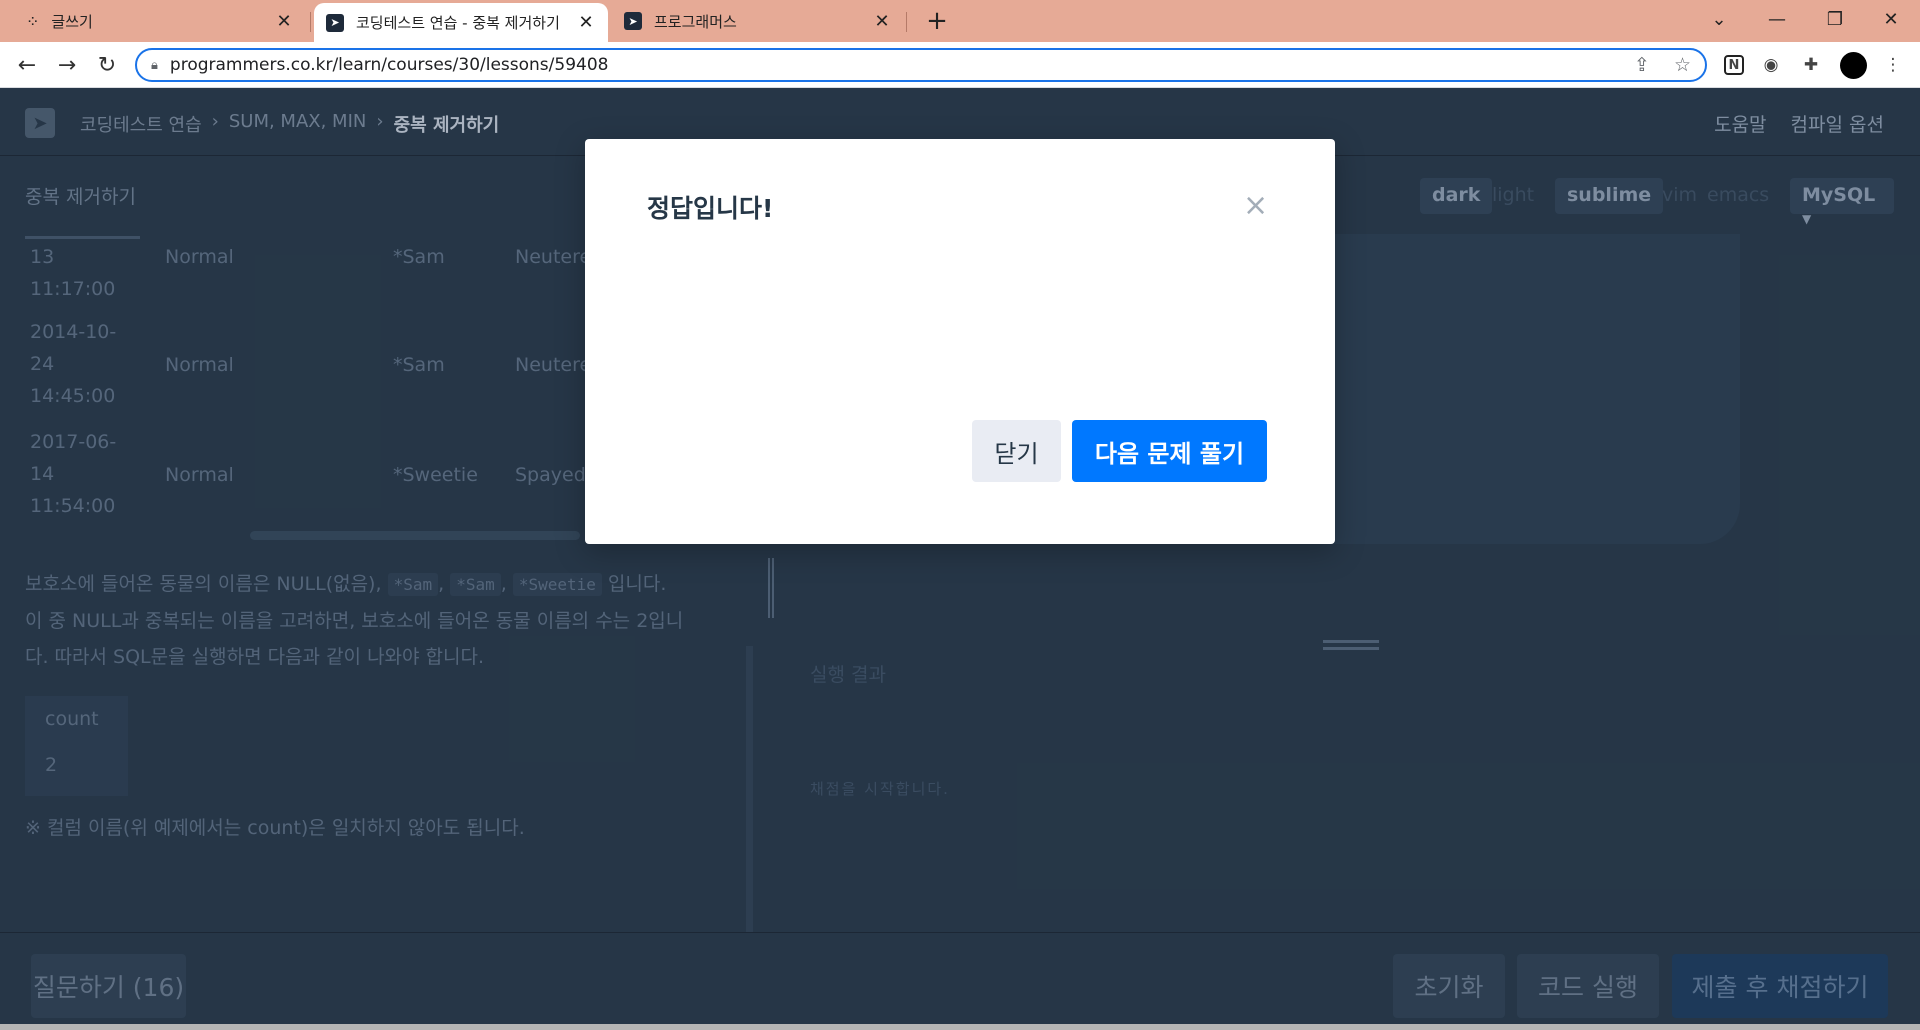  Describe the element at coordinates (1016, 451) in the screenshot. I see `close-button: 닫기` at that location.